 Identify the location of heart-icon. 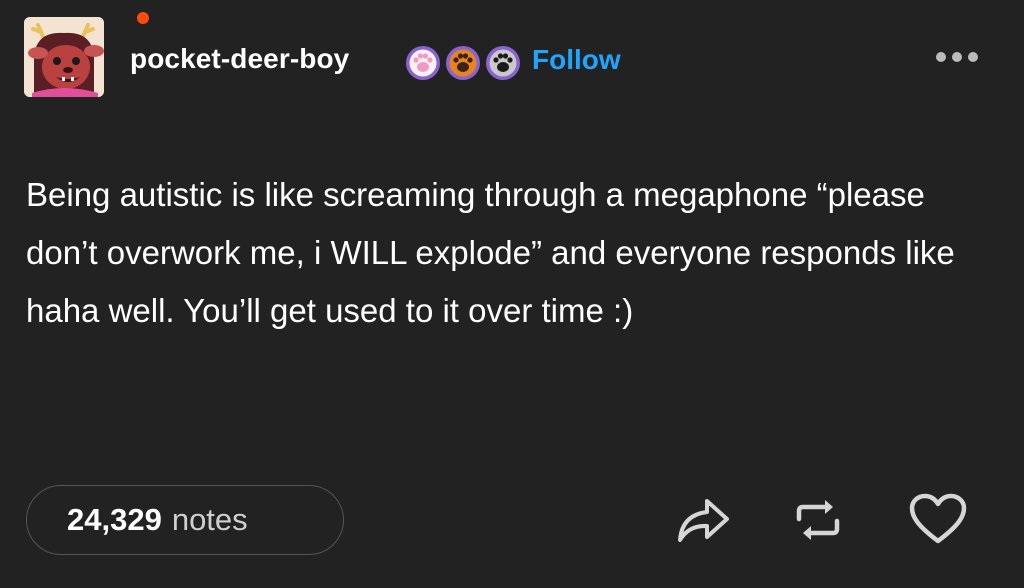
(938, 520).